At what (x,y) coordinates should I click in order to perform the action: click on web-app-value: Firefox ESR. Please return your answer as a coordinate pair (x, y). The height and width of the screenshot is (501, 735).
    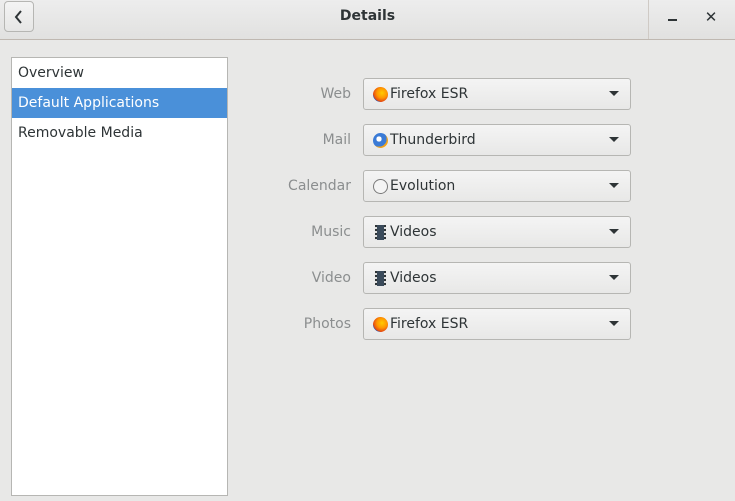
    Looking at the image, I should click on (429, 94).